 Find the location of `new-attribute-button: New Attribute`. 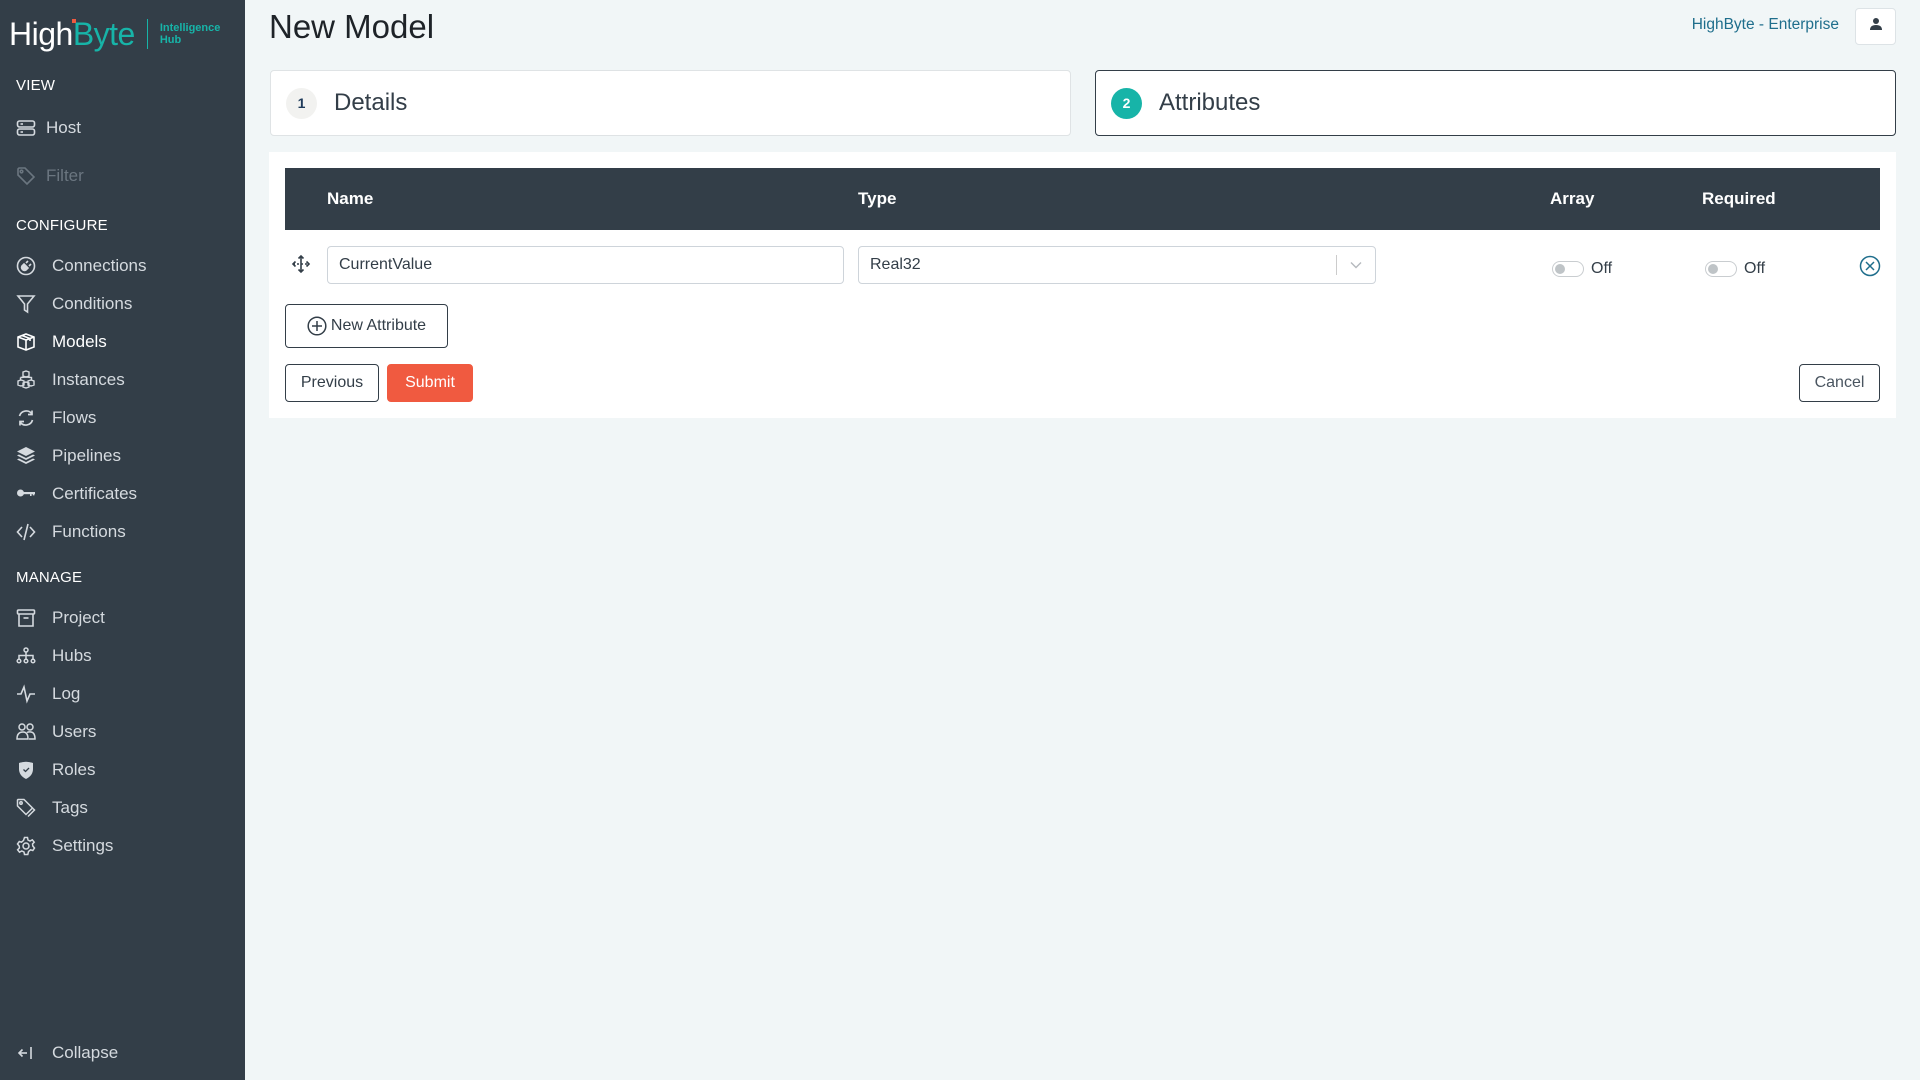

new-attribute-button: New Attribute is located at coordinates (366, 326).